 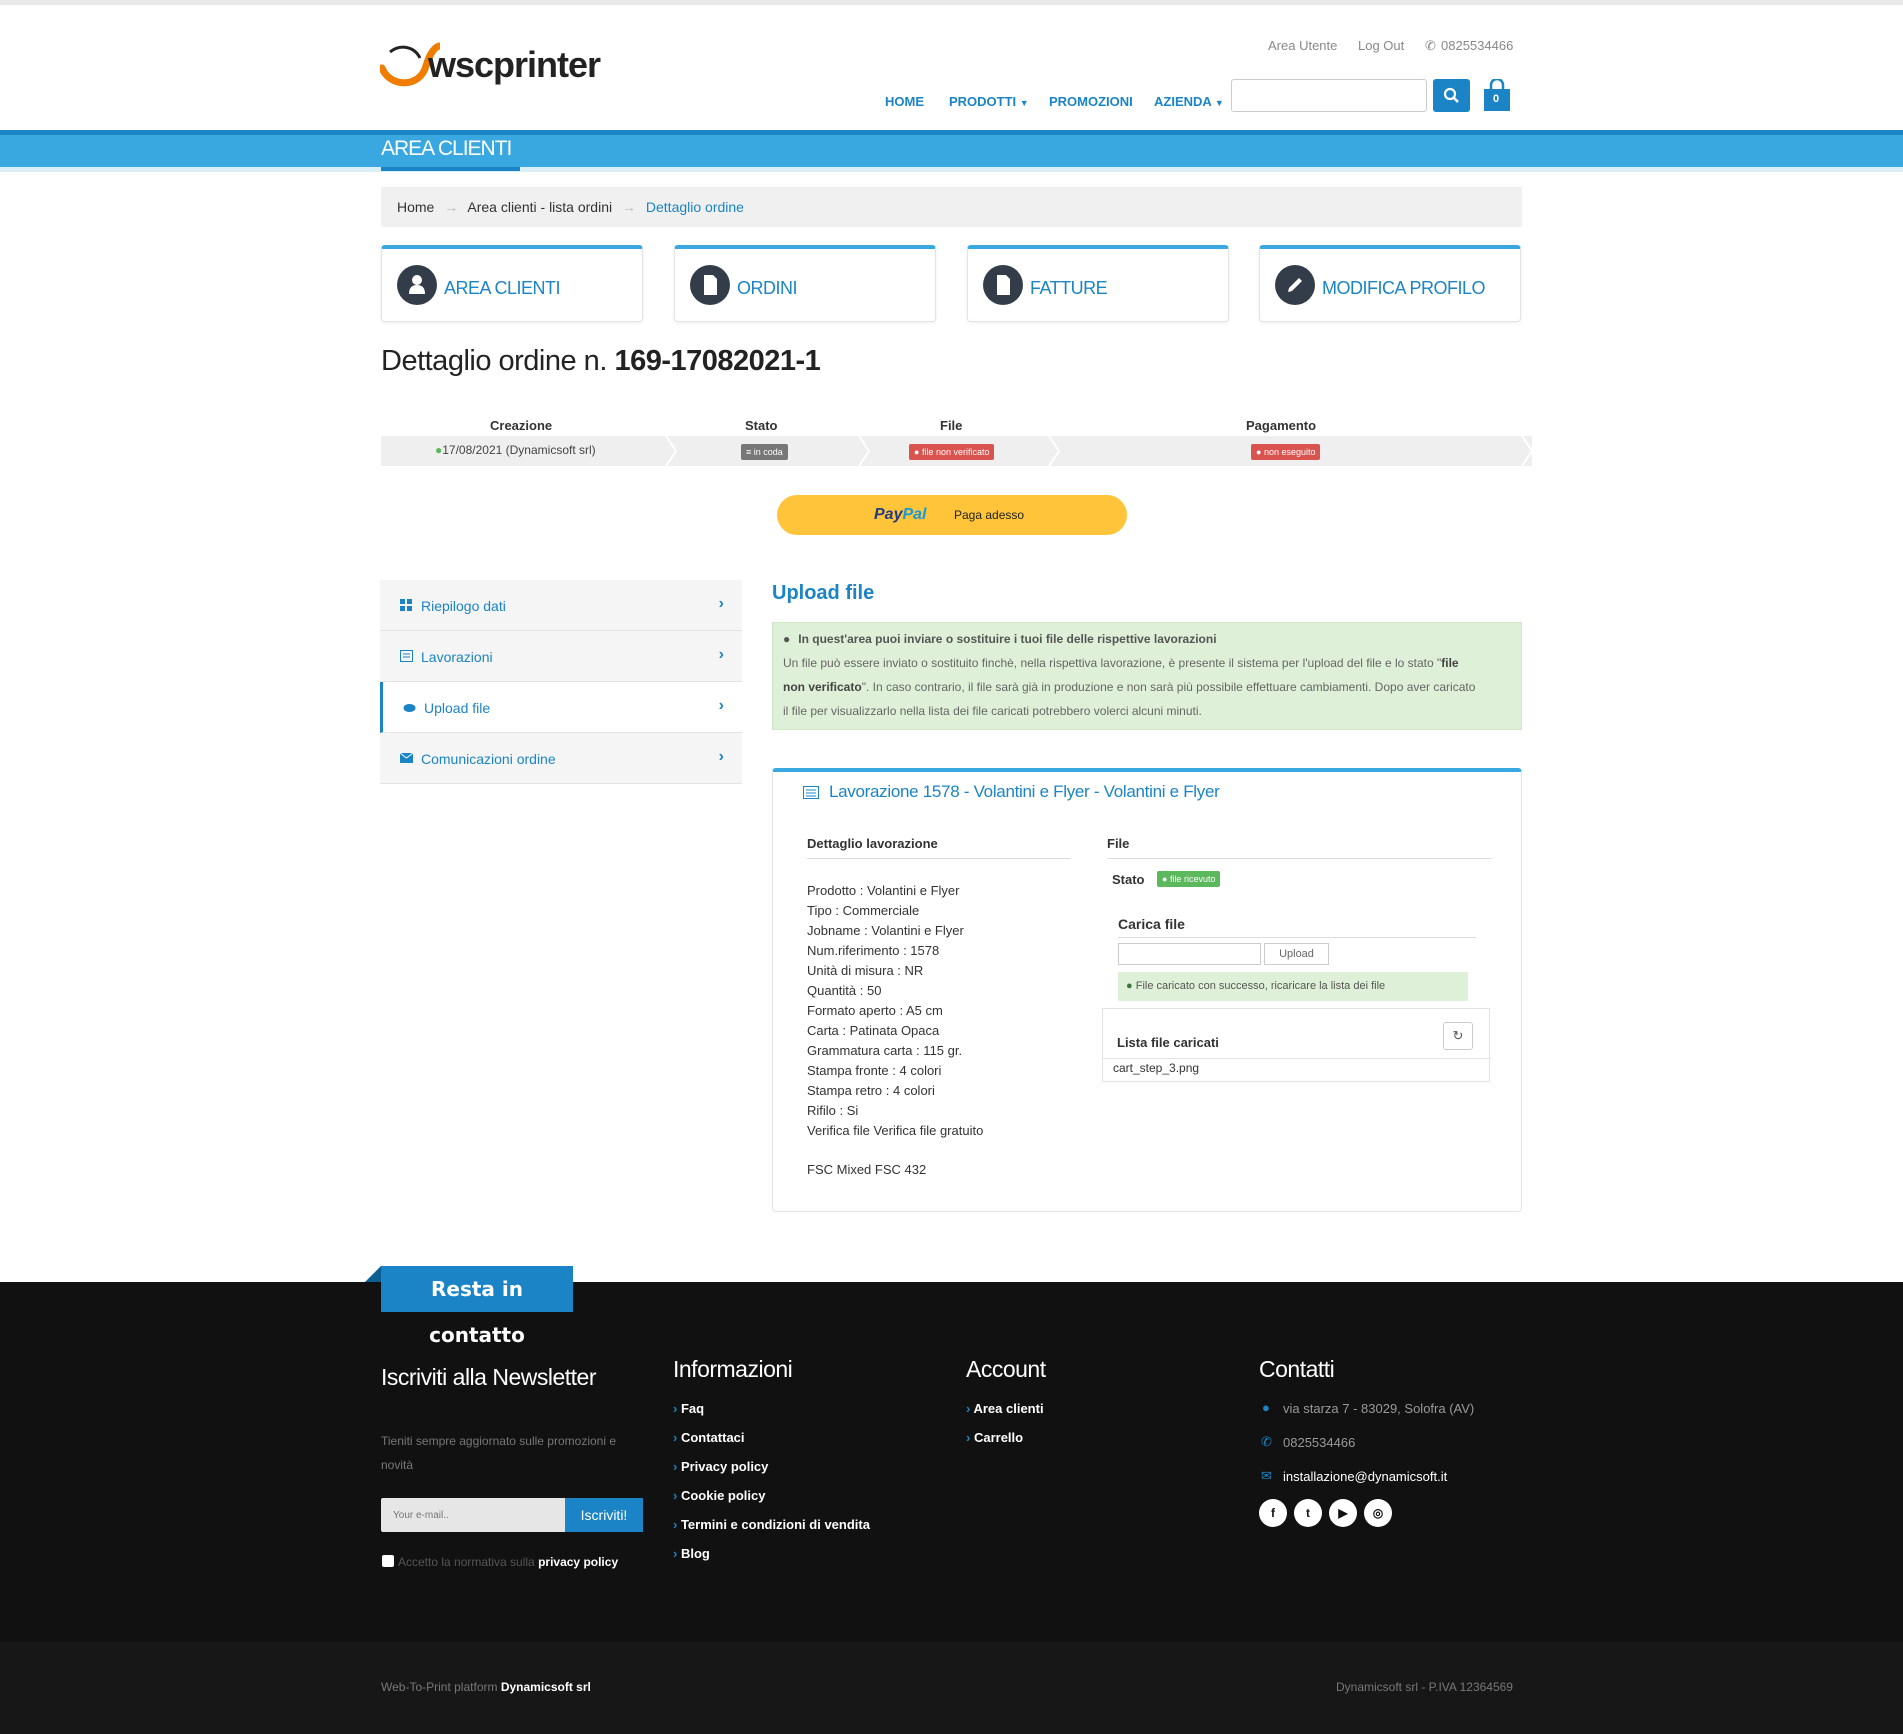 What do you see at coordinates (561, 707) in the screenshot?
I see `sidebar-item-upload-file: Upload file ›` at bounding box center [561, 707].